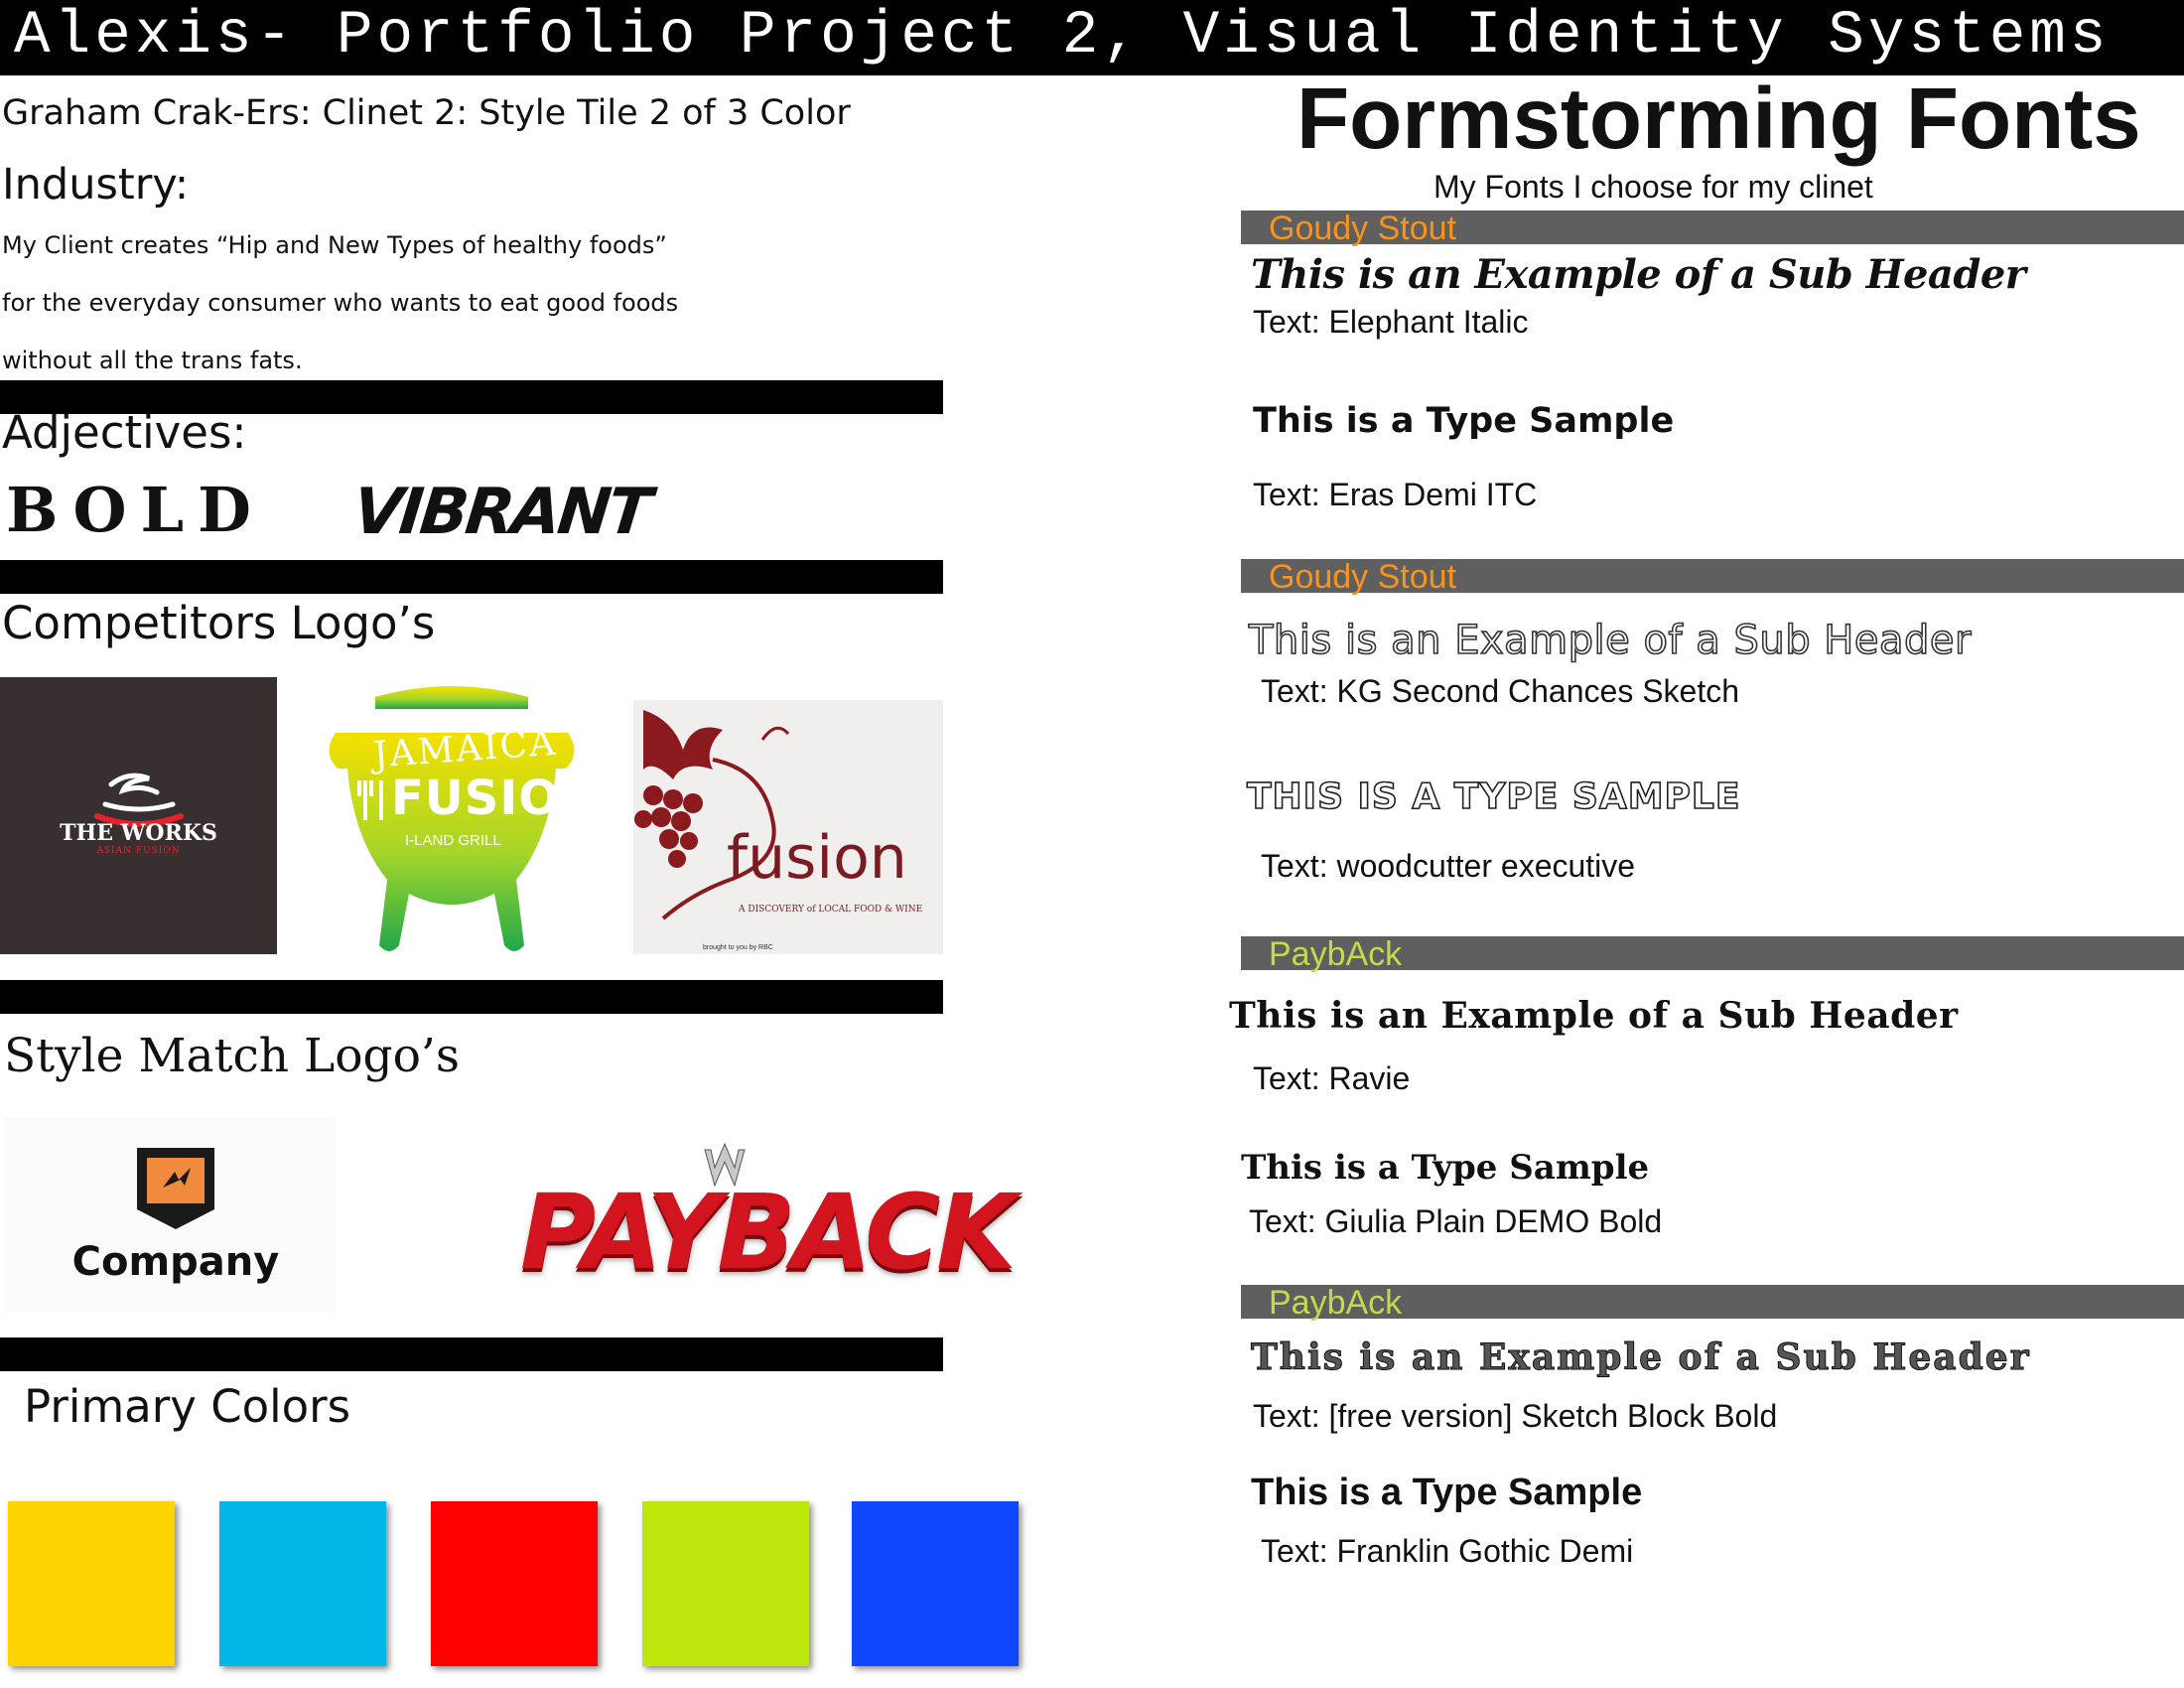 Image resolution: width=2184 pixels, height=1688 pixels. I want to click on color-swatch-cyan, so click(302, 1583).